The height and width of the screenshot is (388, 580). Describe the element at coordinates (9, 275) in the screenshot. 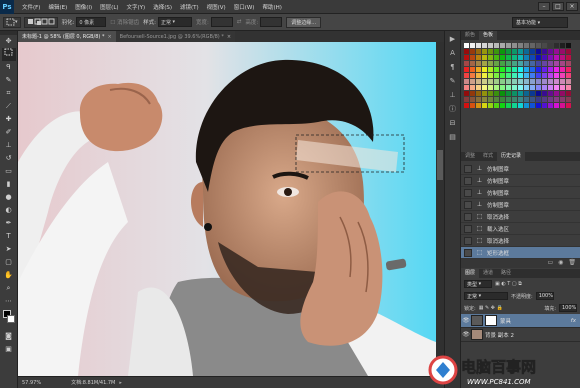

I see `hand-tool-icon: ✋` at that location.